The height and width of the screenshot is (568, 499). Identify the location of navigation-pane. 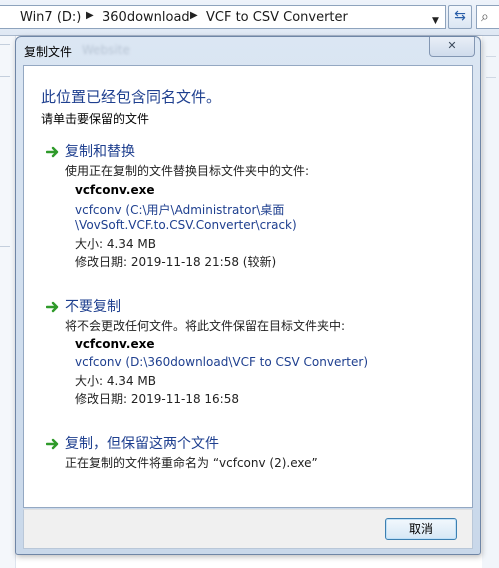
(8, 302).